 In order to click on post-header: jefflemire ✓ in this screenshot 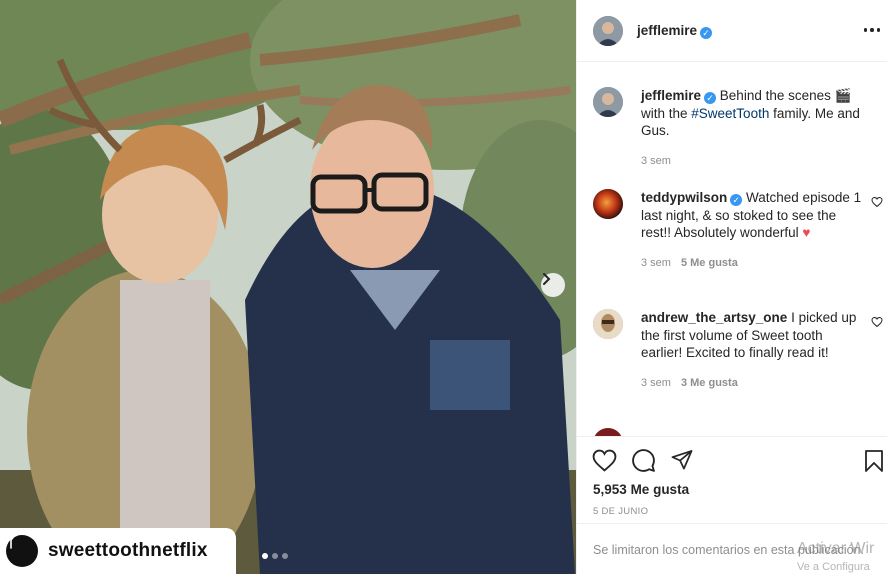, I will do `click(732, 31)`.